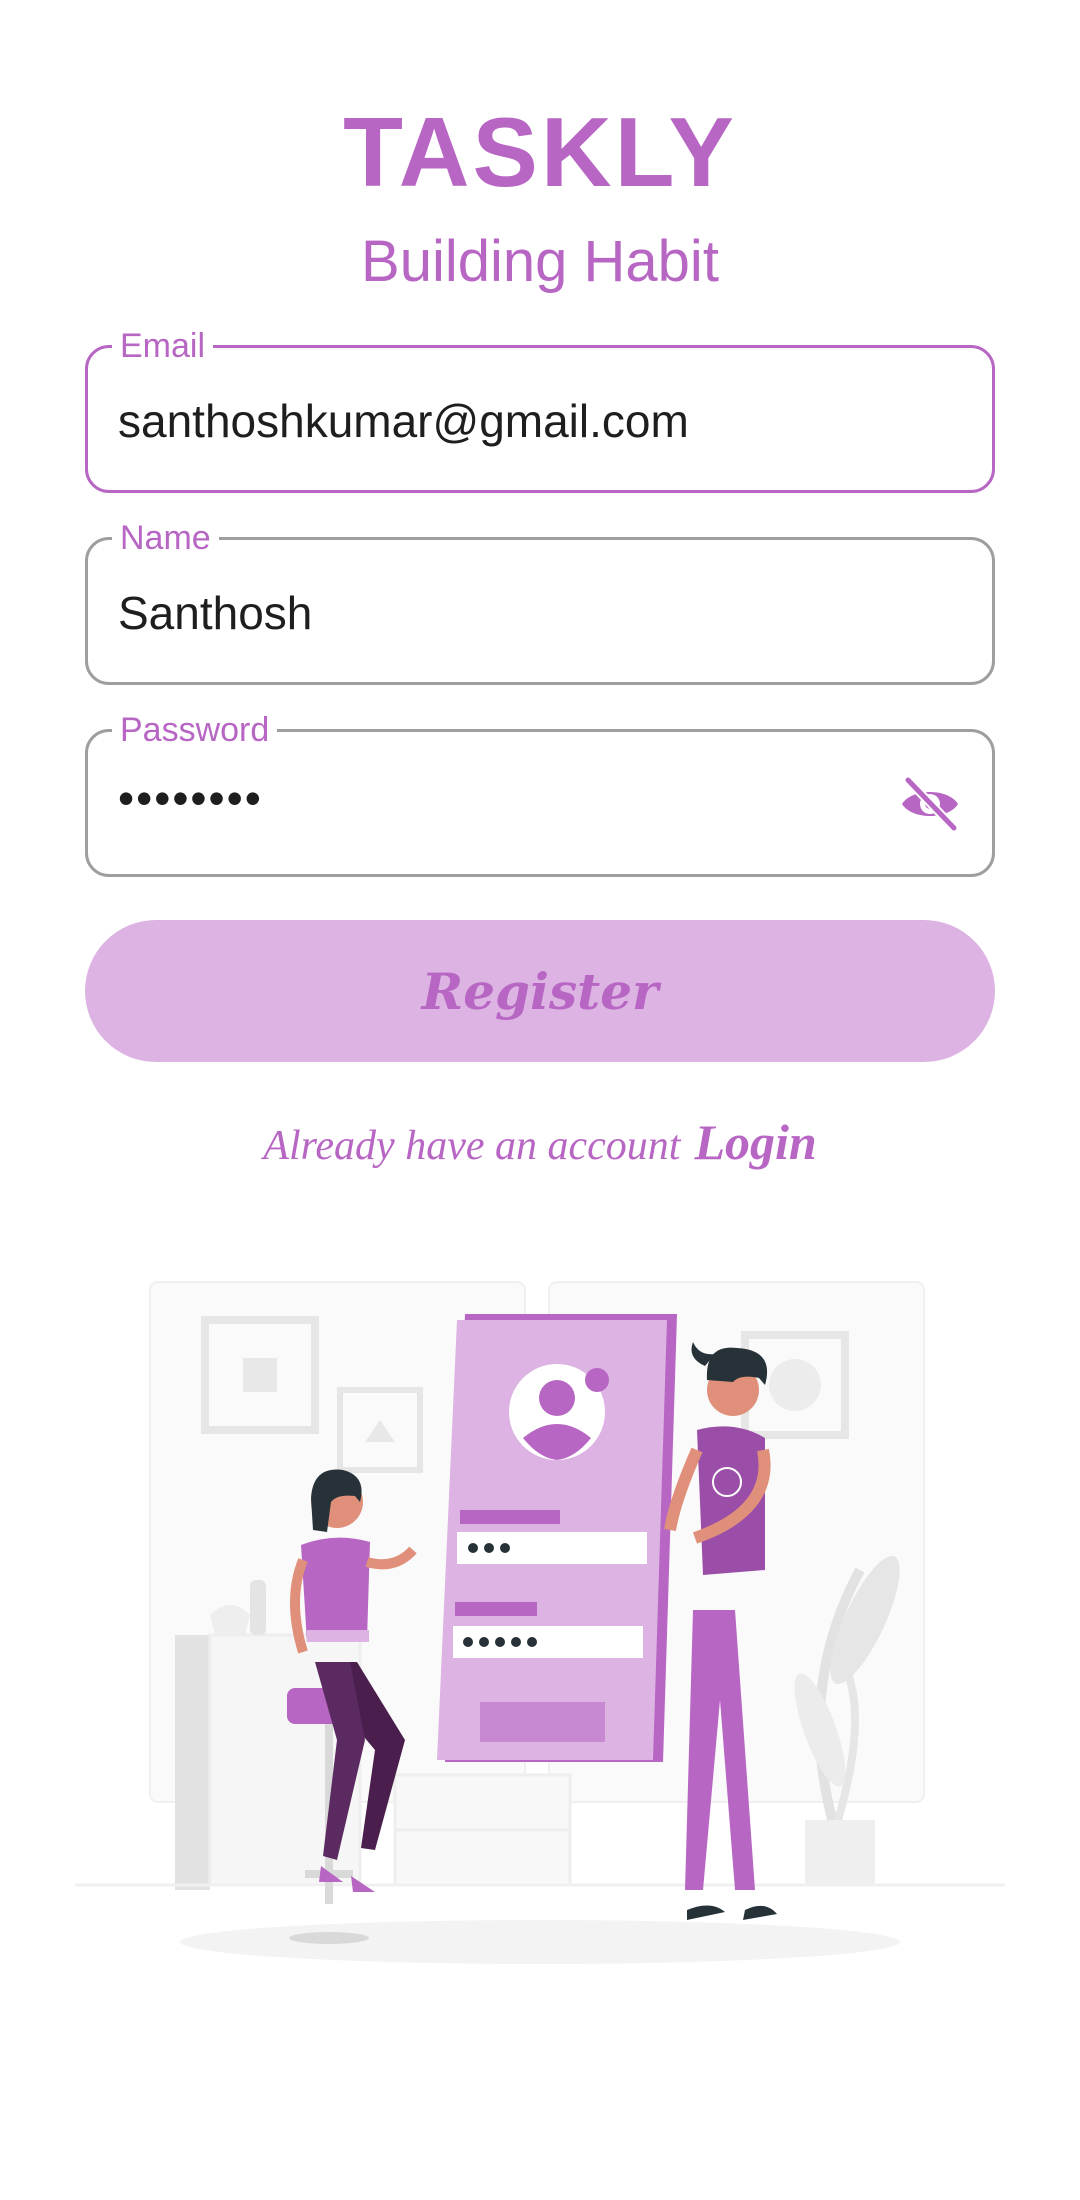 This screenshot has width=1080, height=2200. I want to click on app-title: TASKLY, so click(540, 152).